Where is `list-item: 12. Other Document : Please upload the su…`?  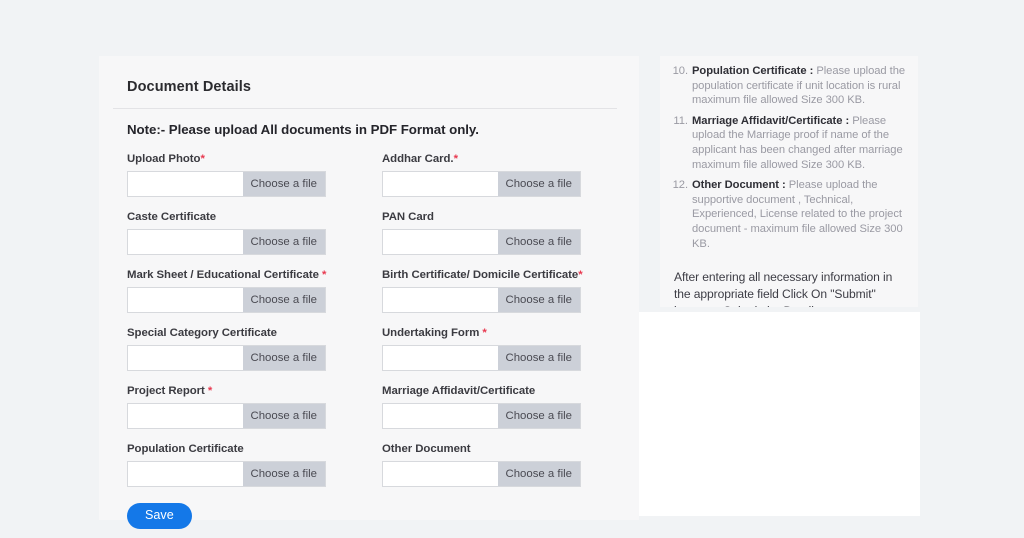 list-item: 12. Other Document : Please upload the su… is located at coordinates (786, 214).